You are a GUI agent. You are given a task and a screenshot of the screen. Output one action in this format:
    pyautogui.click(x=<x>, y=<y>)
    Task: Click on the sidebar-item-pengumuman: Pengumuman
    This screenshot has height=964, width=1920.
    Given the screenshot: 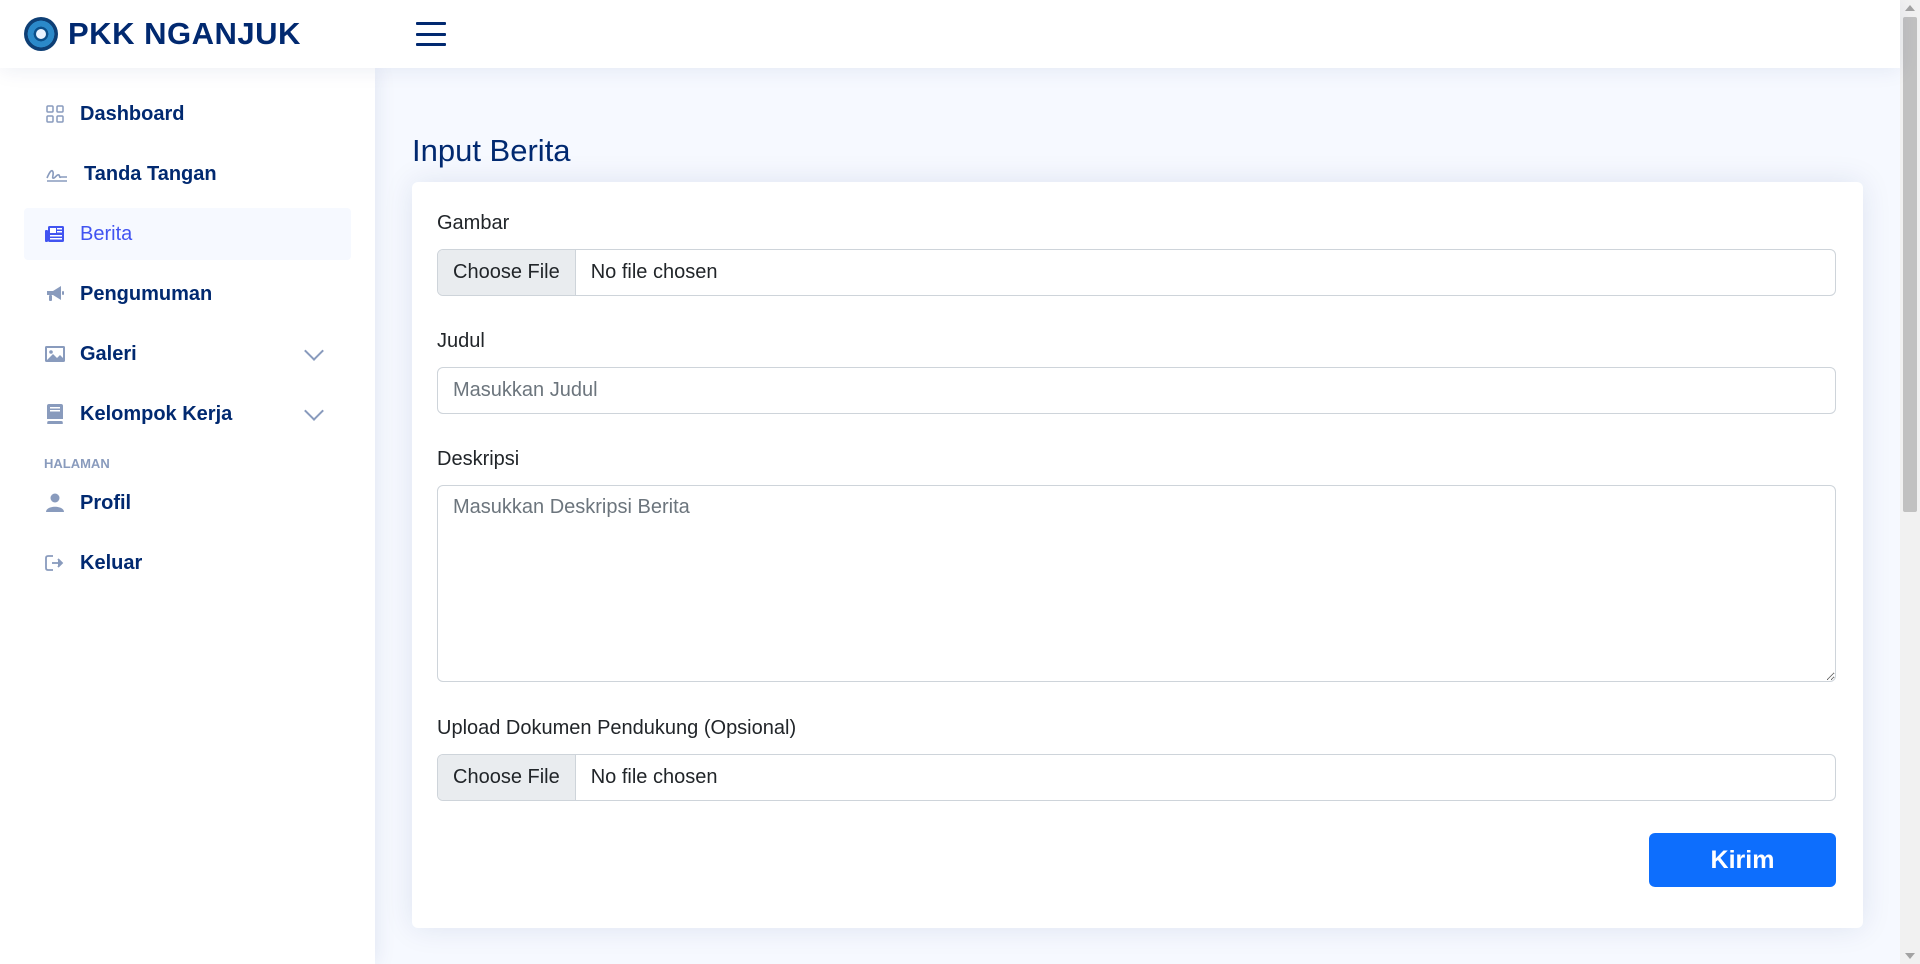 What is the action you would take?
    pyautogui.click(x=187, y=294)
    